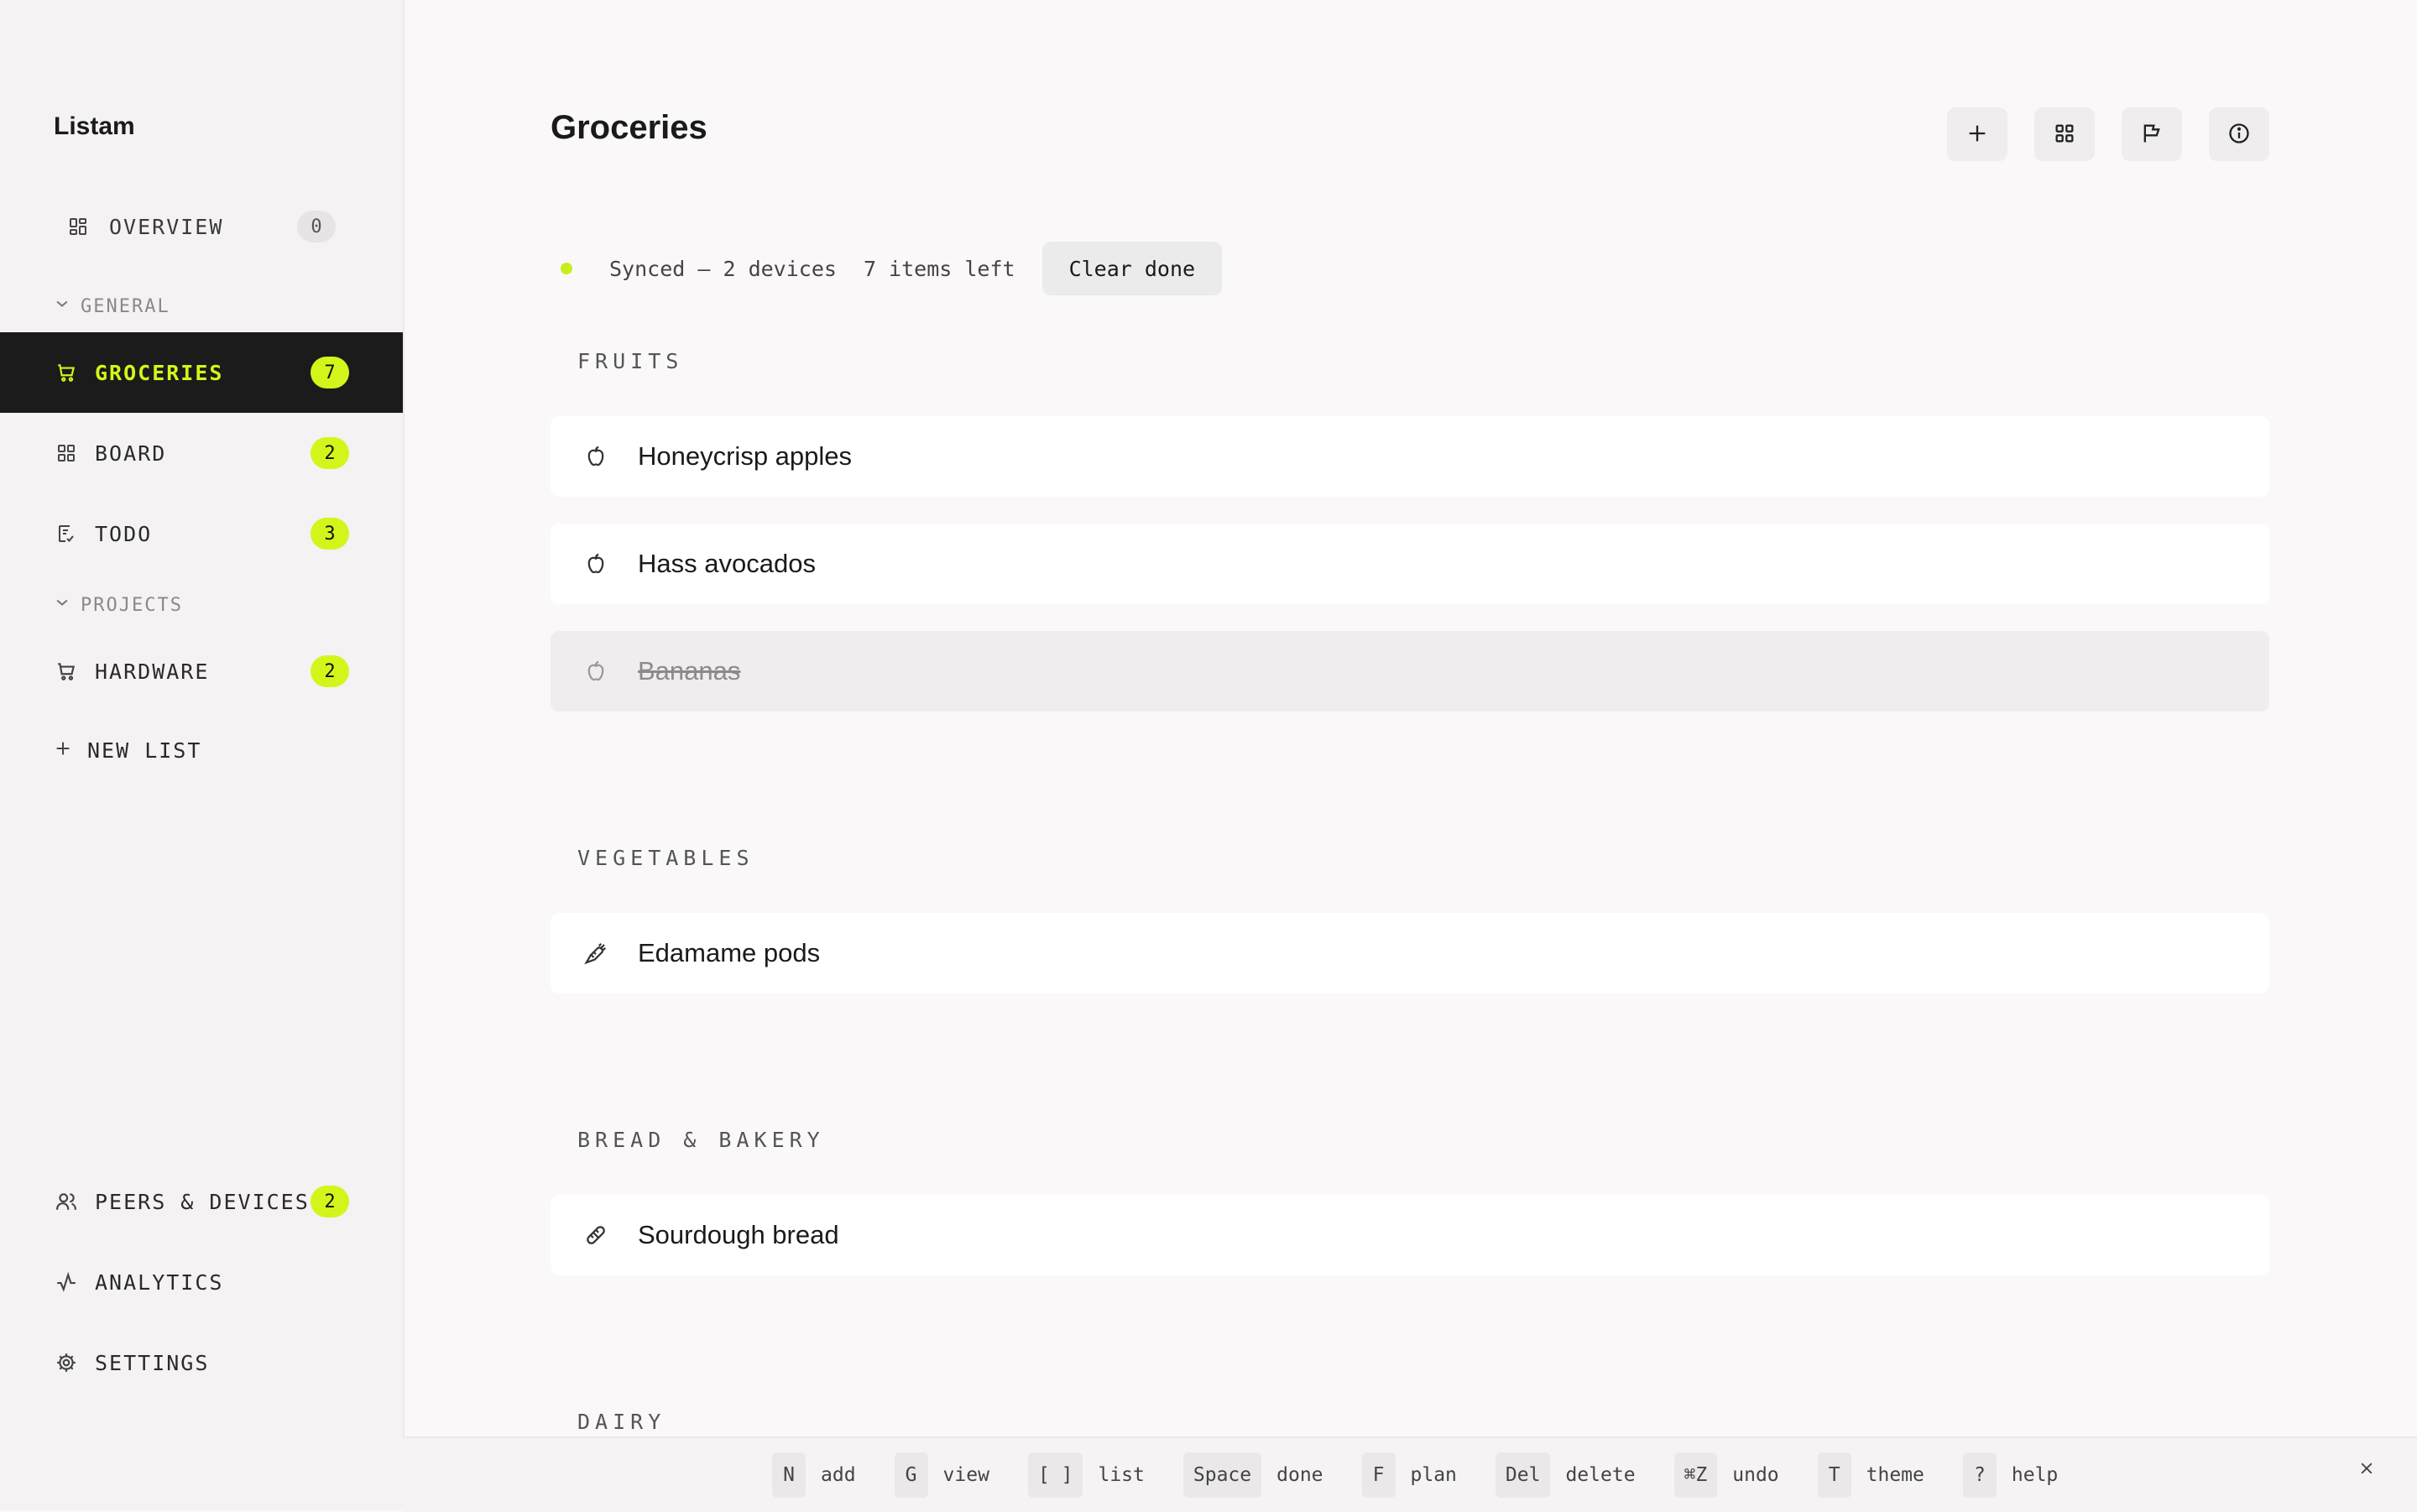 This screenshot has height=1512, width=2417. I want to click on item-name: Honeycrisp apples, so click(745, 456).